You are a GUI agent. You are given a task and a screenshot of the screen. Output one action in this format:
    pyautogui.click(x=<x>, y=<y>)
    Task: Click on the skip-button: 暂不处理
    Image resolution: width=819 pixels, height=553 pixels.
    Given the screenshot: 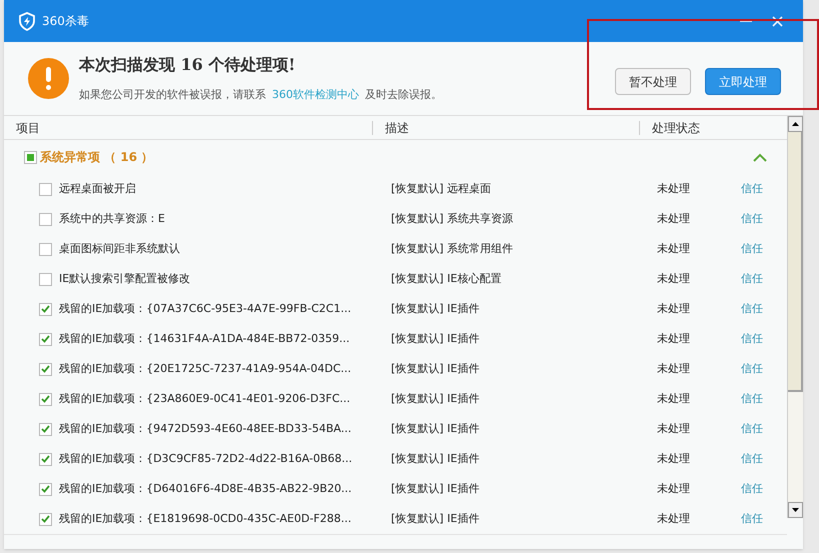 What is the action you would take?
    pyautogui.click(x=653, y=81)
    